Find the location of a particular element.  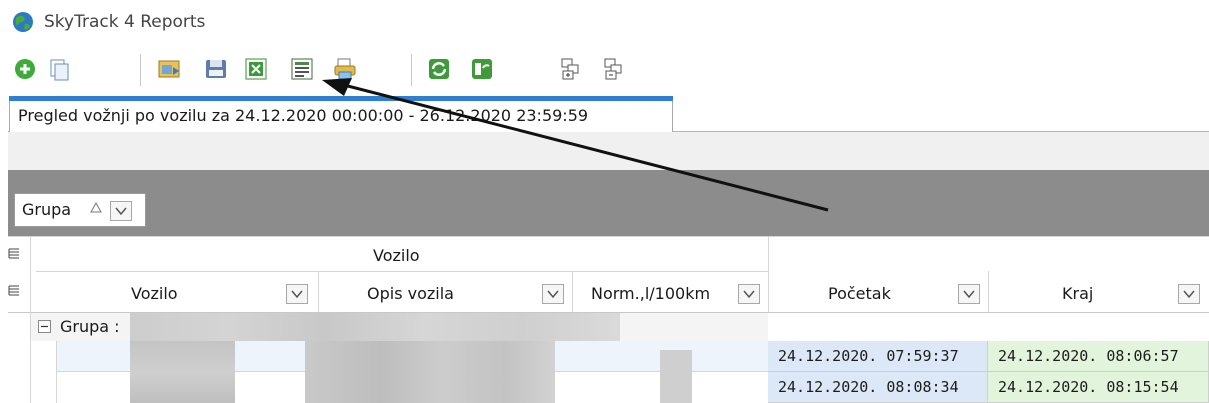

start-value: 24.12.2020. 07:59:37 is located at coordinates (868, 356).